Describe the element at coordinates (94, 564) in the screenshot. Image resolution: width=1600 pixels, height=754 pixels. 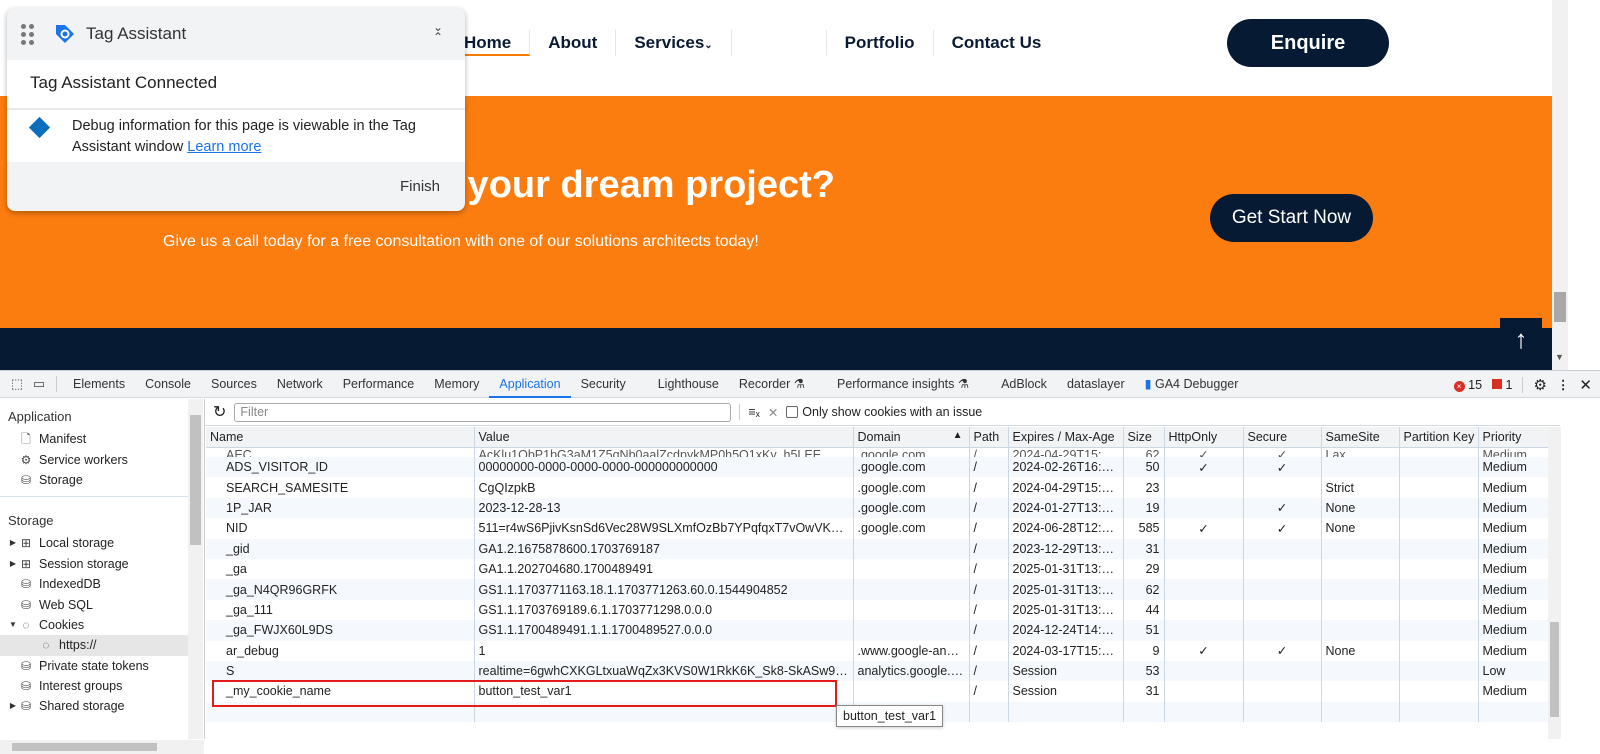
I see `sidebar-item-session-storage: ▶ ⊞ Session storage` at that location.